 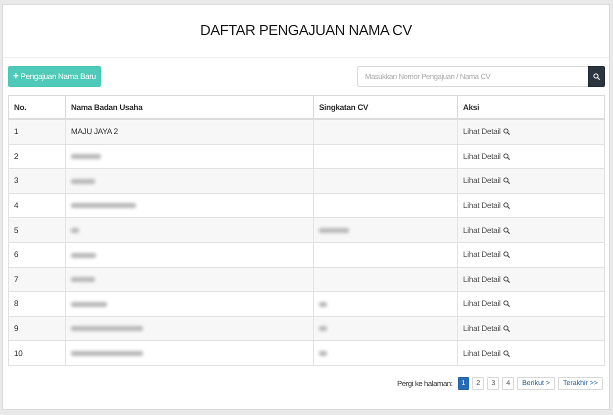 I want to click on row-number: 8, so click(x=16, y=303).